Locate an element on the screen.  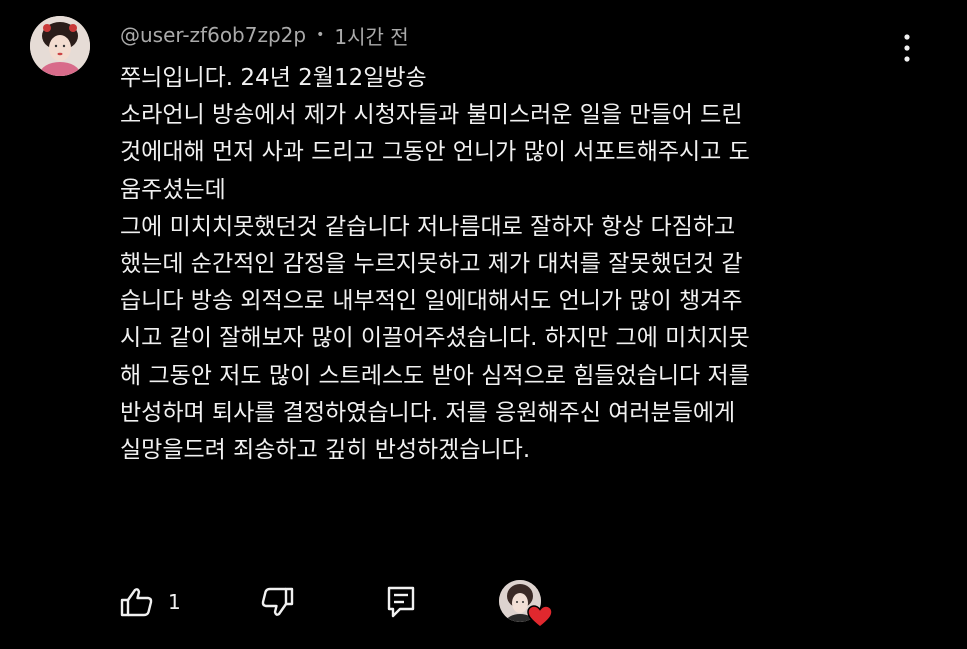
comment-line: 실망을드려 죄송하고 깊히 반성하겠습니다. is located at coordinates (325, 450).